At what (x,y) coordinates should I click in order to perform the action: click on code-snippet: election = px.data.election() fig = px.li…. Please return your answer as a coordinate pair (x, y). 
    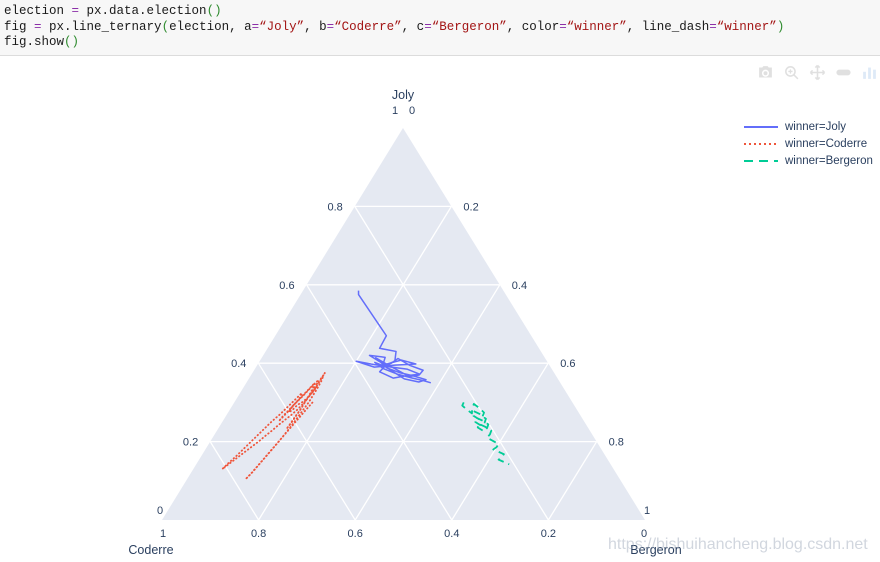
    Looking at the image, I should click on (440, 28).